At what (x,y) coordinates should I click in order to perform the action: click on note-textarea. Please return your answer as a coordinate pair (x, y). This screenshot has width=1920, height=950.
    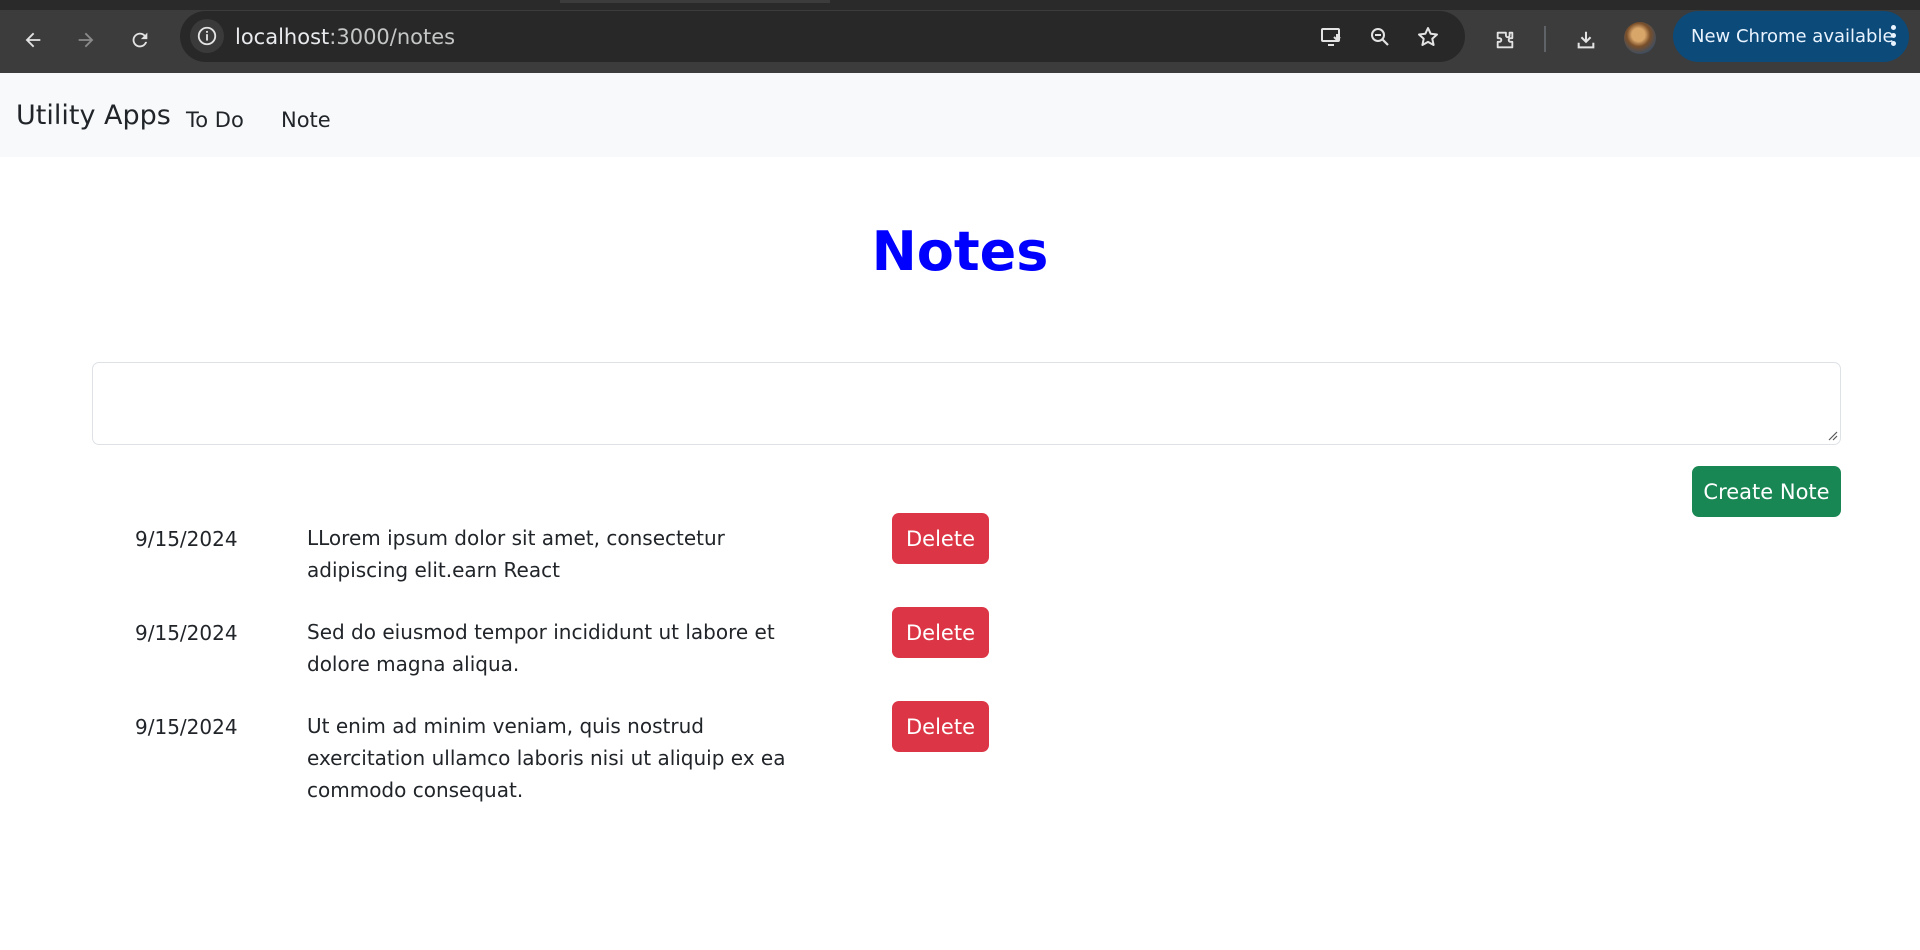
    Looking at the image, I should click on (966, 403).